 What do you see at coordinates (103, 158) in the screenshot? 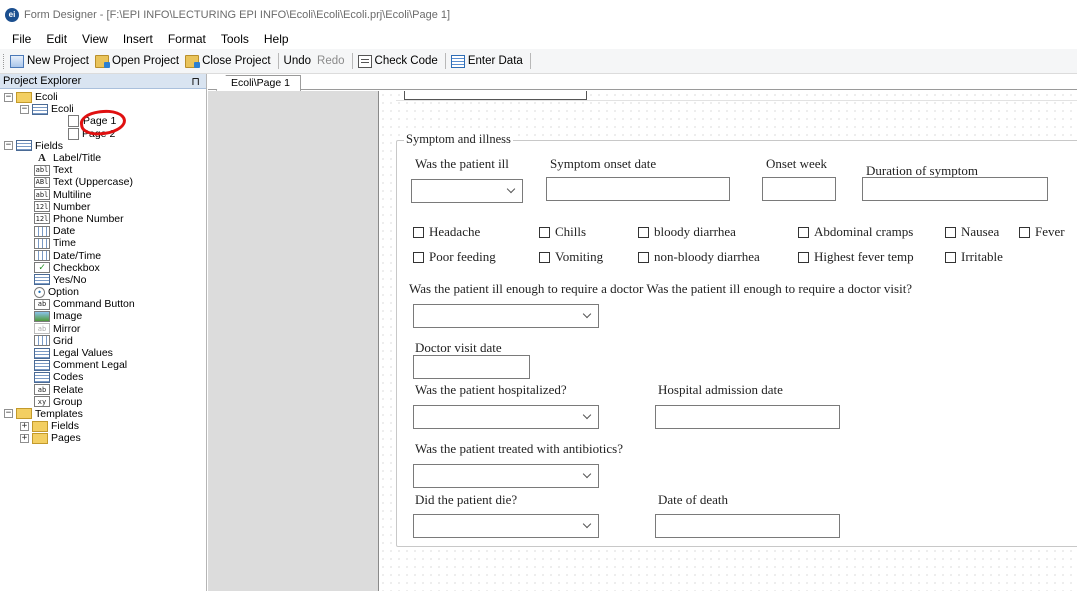
I see `tree-item-field-type: A Label/Title` at bounding box center [103, 158].